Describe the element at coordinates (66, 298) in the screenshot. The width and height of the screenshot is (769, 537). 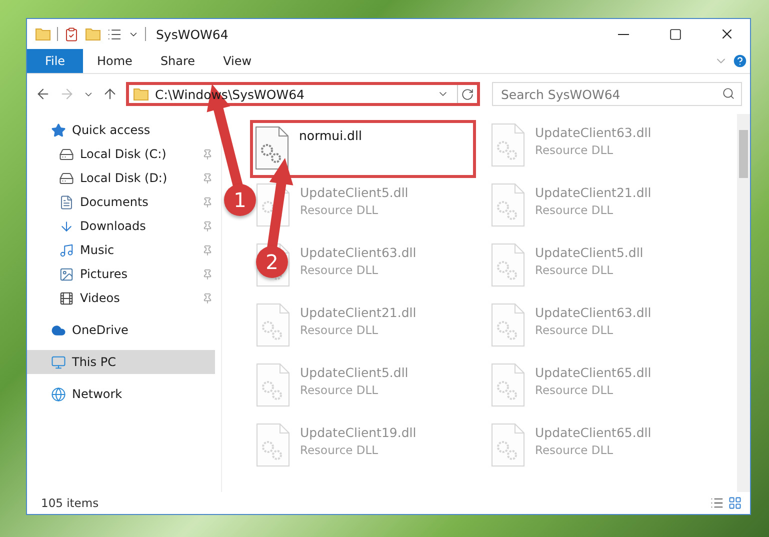
I see `film-icon` at that location.